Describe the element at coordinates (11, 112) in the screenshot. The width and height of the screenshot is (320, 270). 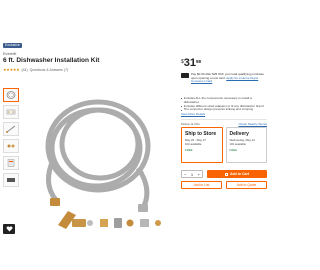
I see `thumb-kit-contents` at that location.